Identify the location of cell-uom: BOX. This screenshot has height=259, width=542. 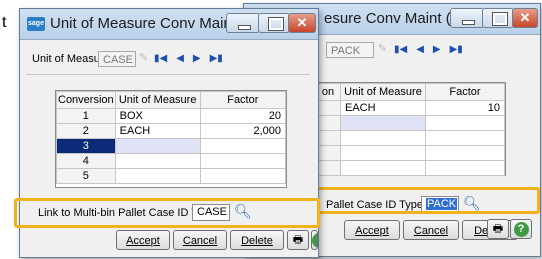
(157, 116).